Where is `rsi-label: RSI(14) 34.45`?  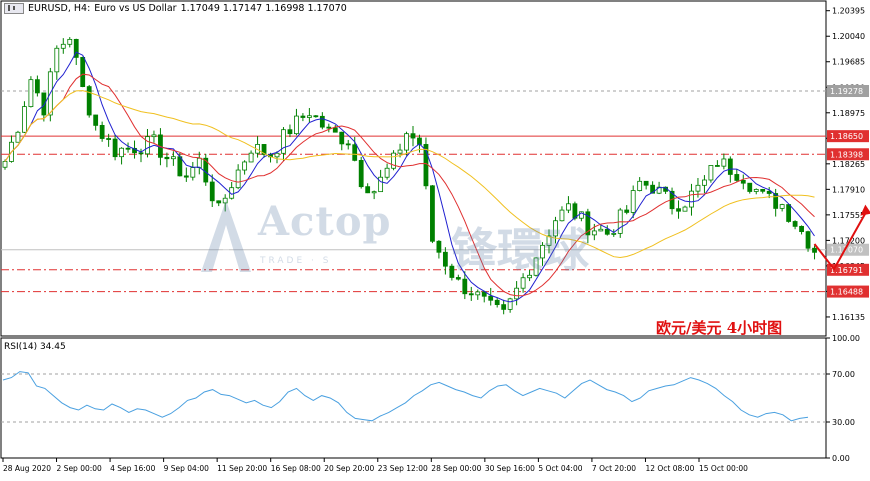 rsi-label: RSI(14) 34.45 is located at coordinates (35, 347).